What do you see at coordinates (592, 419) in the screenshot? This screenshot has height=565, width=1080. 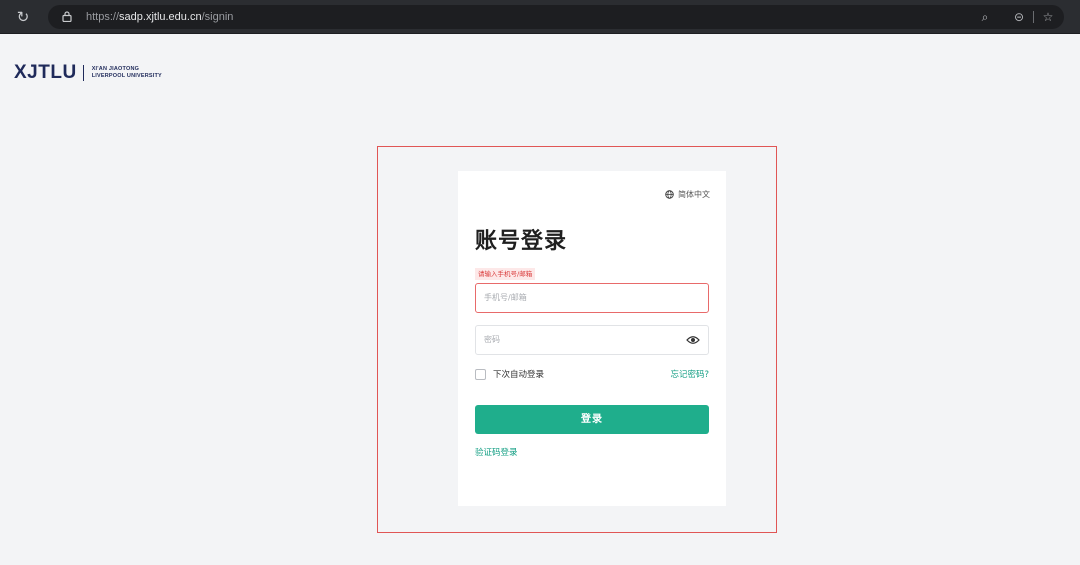 I see `login-button: 登录` at bounding box center [592, 419].